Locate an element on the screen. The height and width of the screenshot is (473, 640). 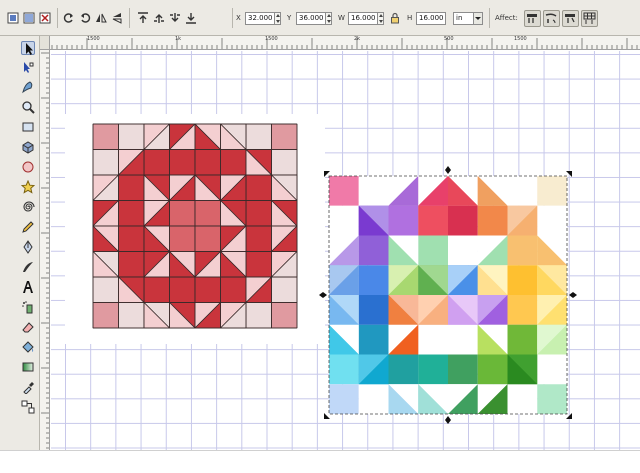
select-all-icon is located at coordinates (13, 18).